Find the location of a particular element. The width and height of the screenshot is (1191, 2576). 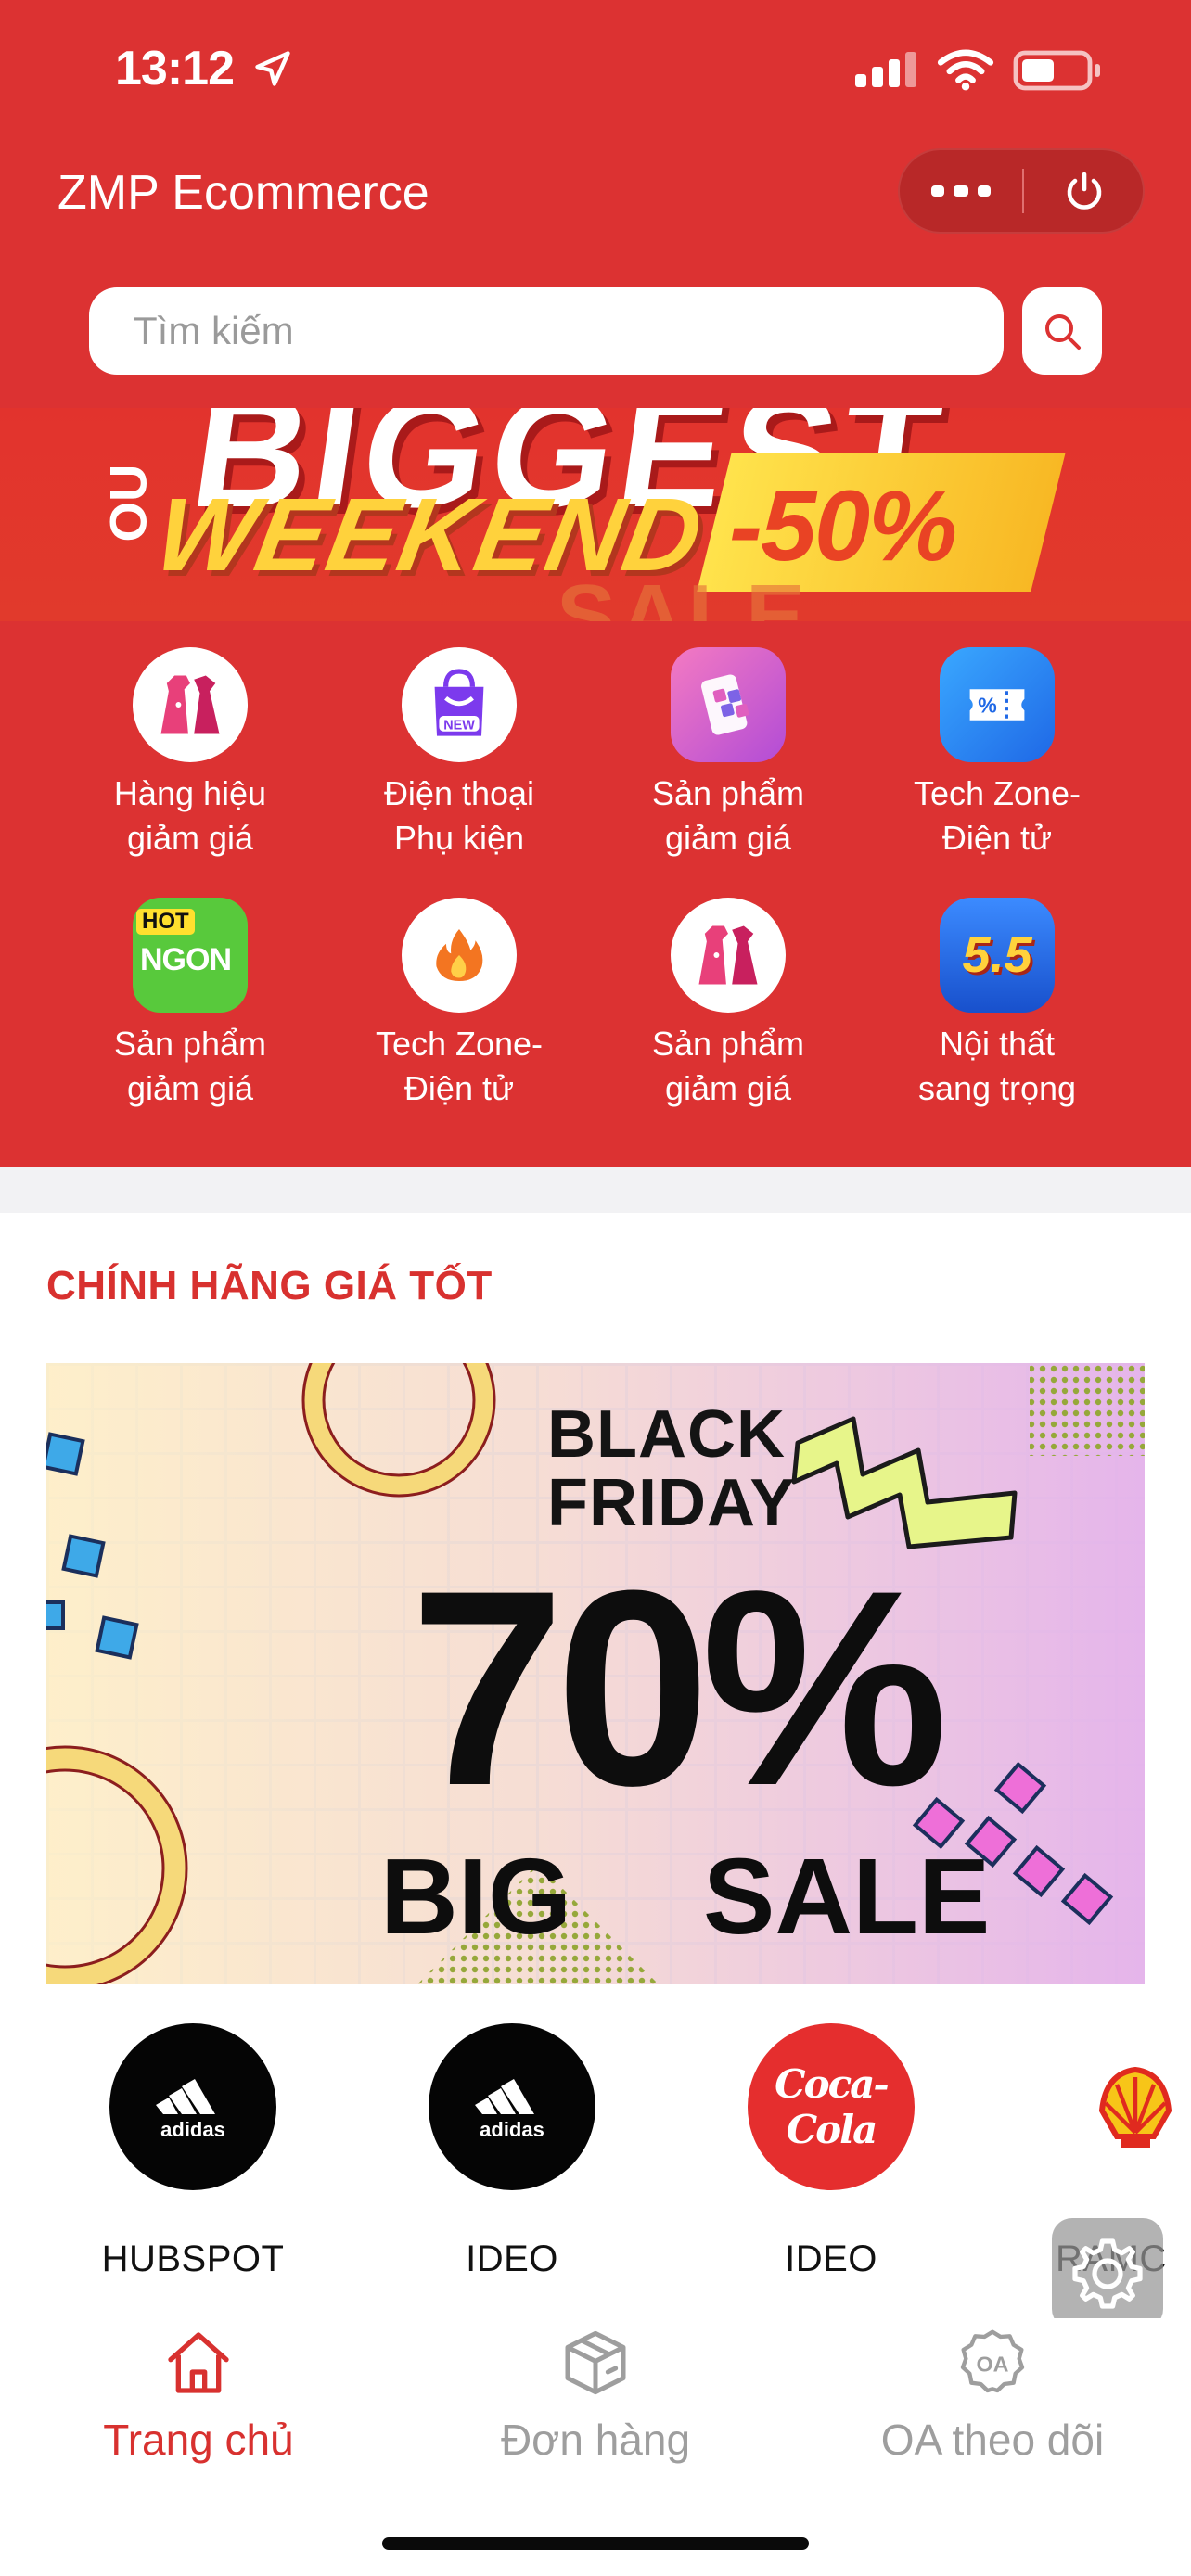

category-item-7: Sản phẩm giảm giá is located at coordinates (728, 1004).